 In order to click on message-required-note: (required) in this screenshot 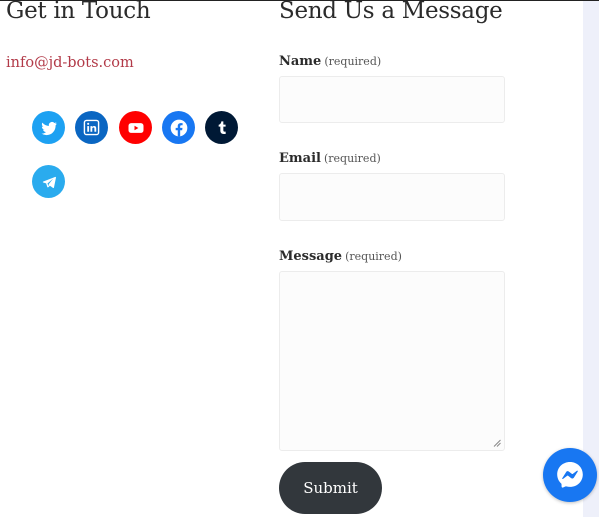, I will do `click(373, 256)`.